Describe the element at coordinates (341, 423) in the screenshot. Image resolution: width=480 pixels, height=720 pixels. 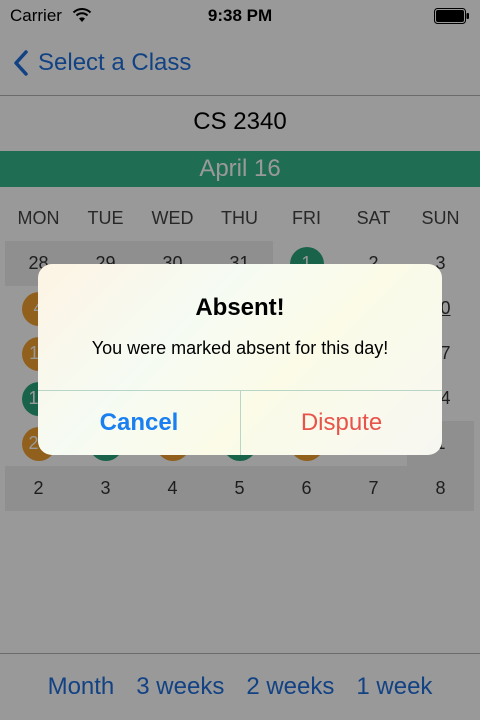
I see `dispute-button: Dispute` at that location.